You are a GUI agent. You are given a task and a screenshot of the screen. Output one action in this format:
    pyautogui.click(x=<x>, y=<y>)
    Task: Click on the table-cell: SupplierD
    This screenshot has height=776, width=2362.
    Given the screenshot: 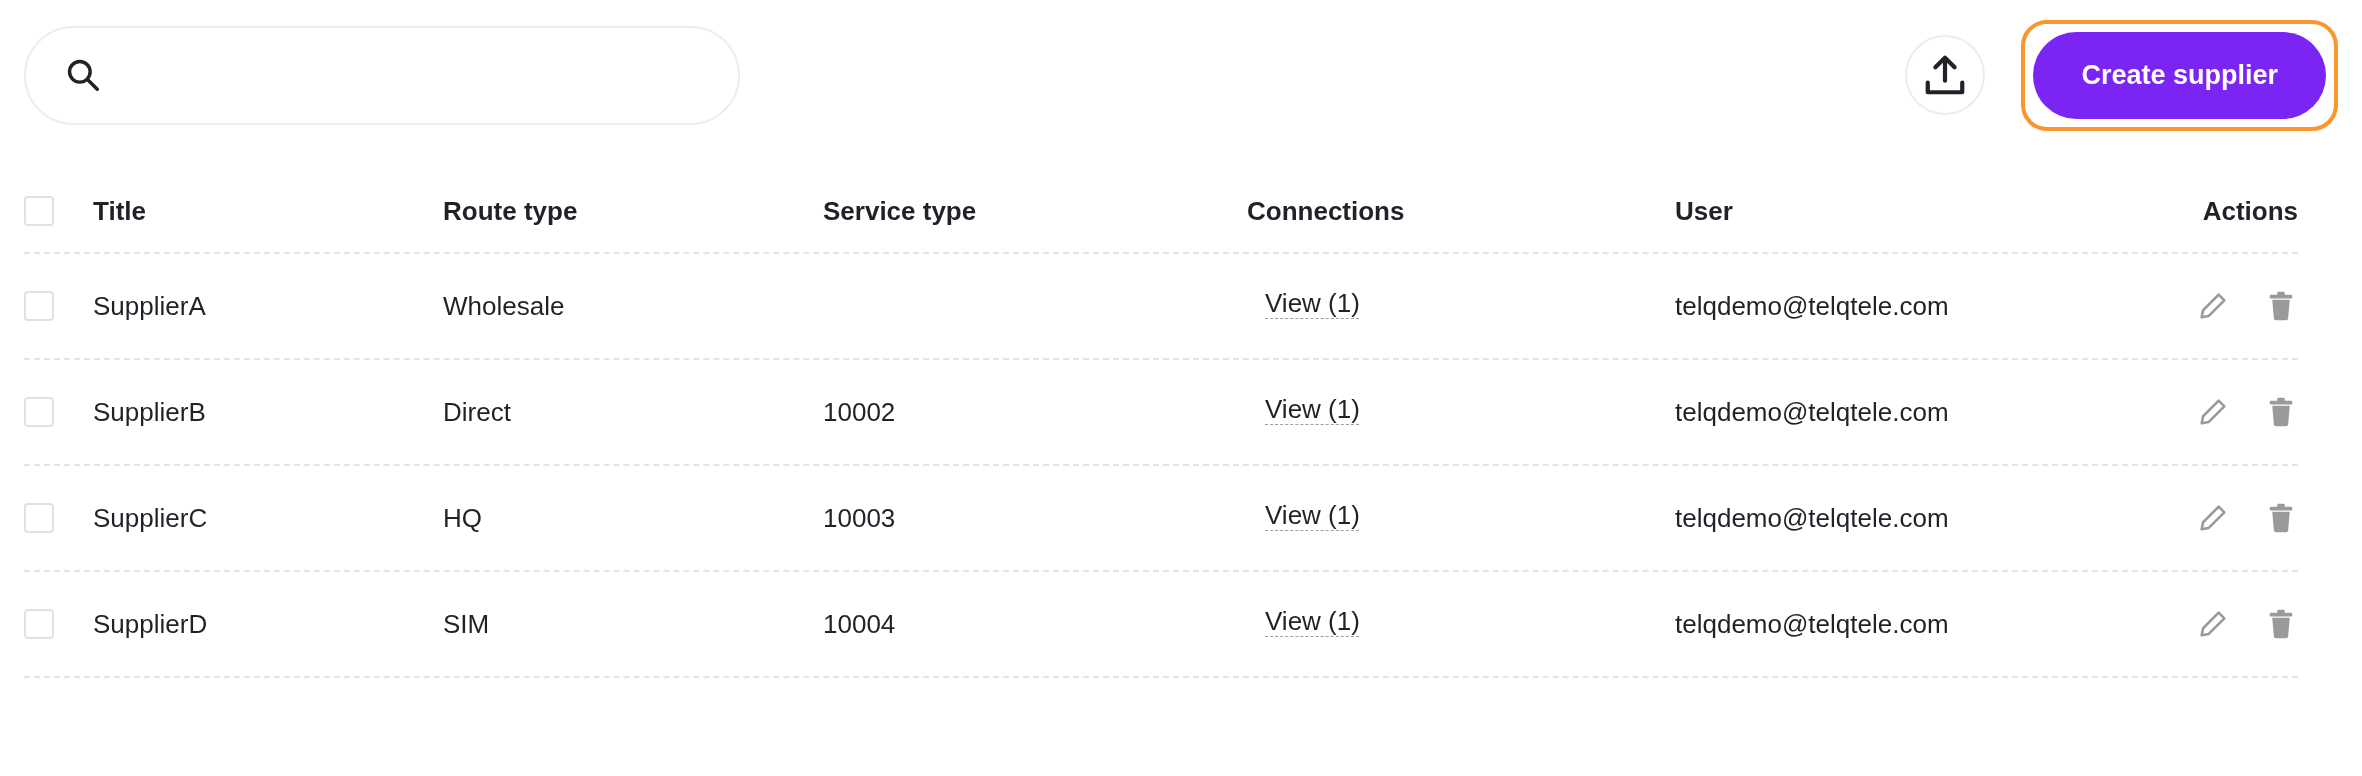 What is the action you would take?
    pyautogui.click(x=150, y=623)
    